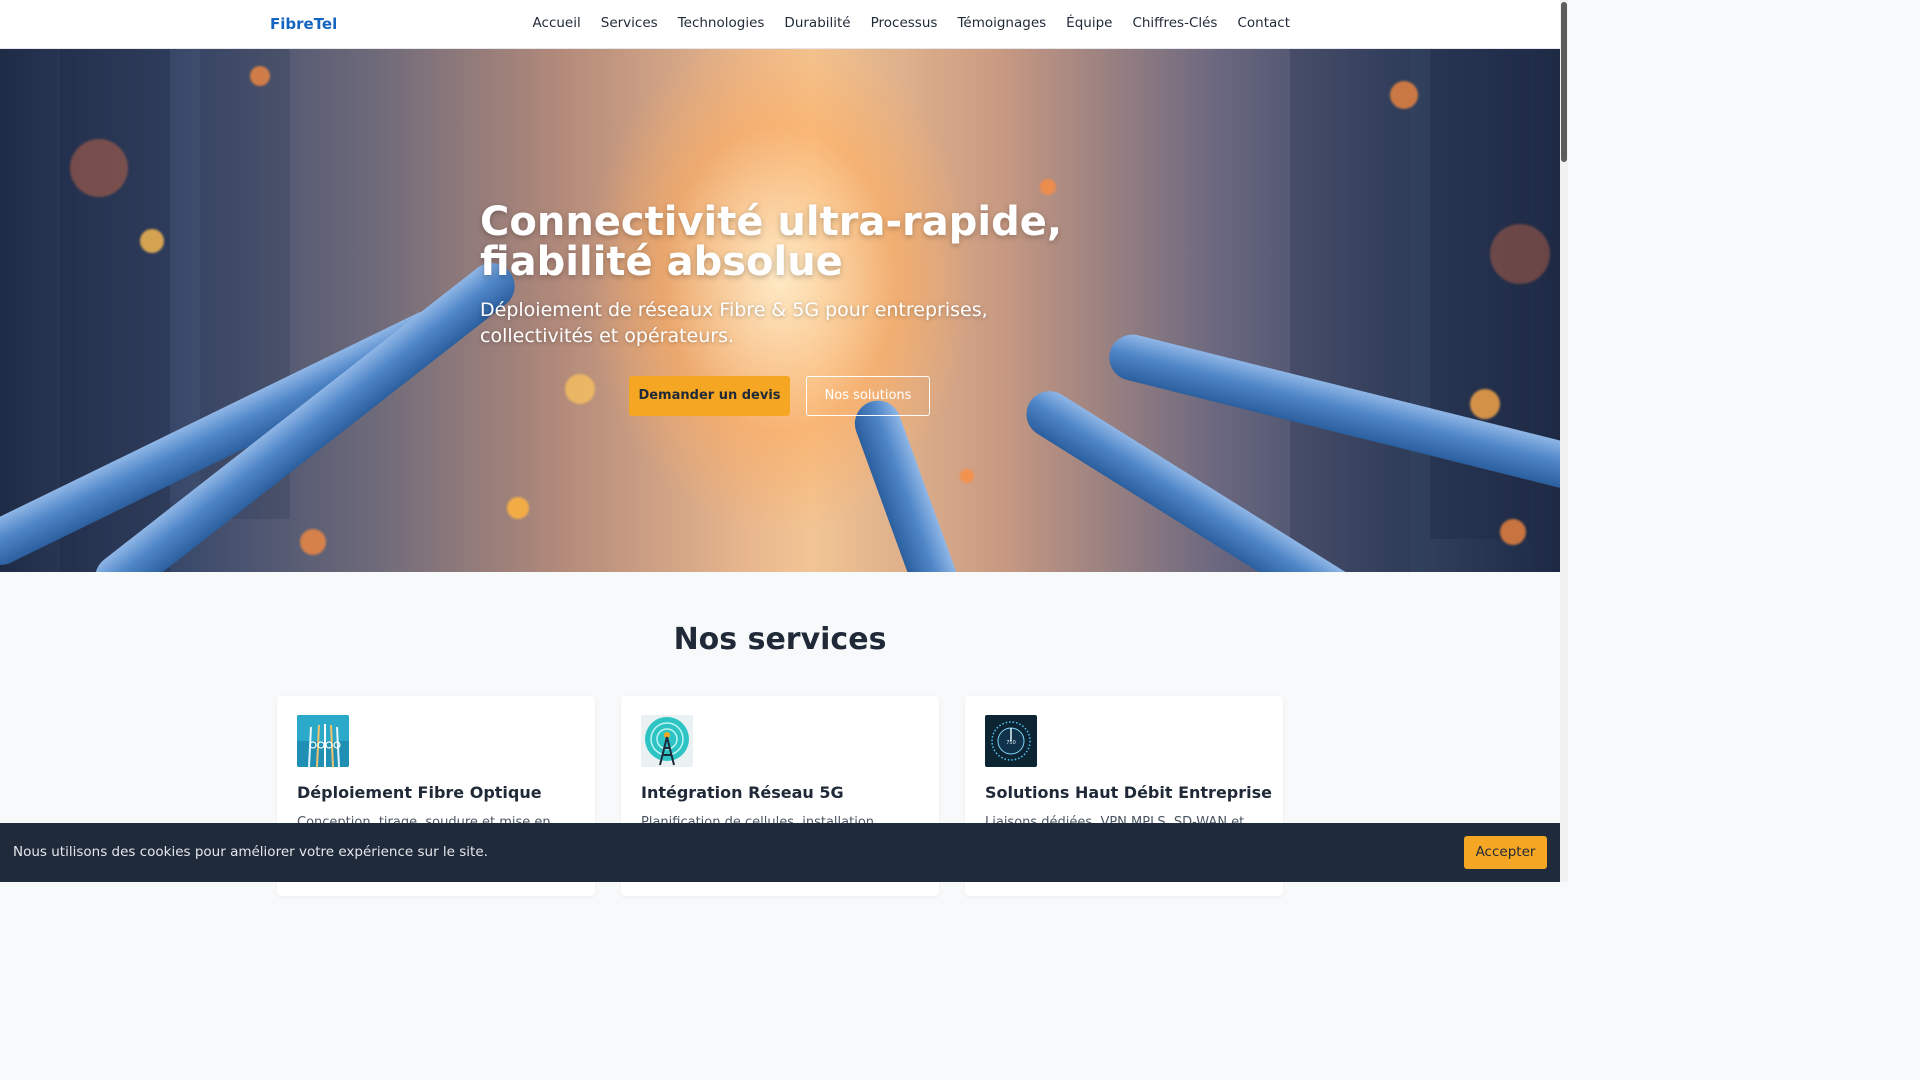  I want to click on accept-cookies-button: Accepter, so click(1505, 852).